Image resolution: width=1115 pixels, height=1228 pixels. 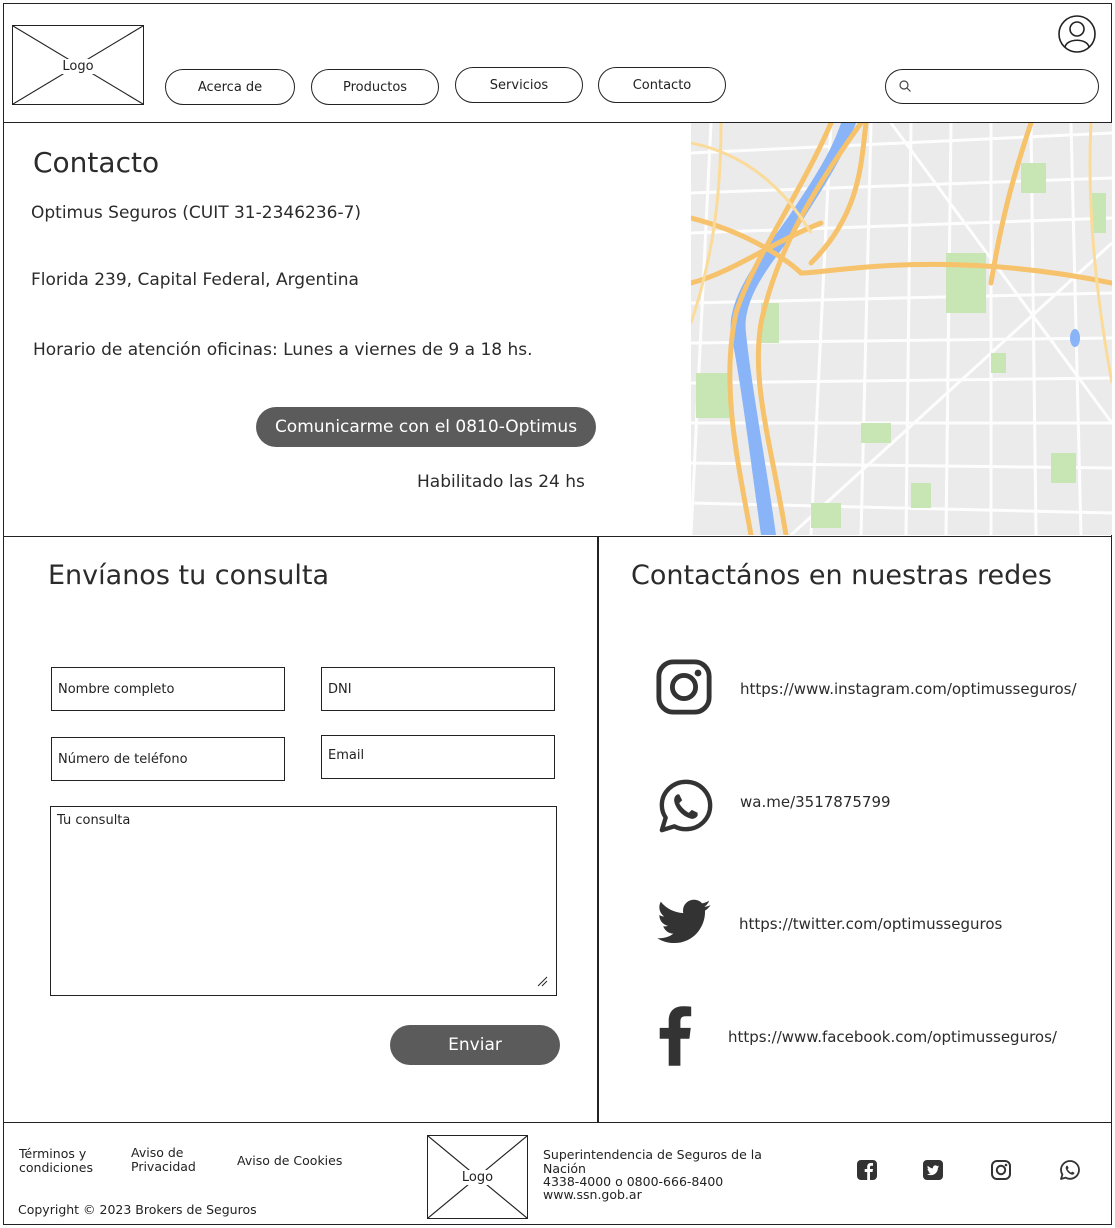 I want to click on user-account-icon, so click(x=1077, y=34).